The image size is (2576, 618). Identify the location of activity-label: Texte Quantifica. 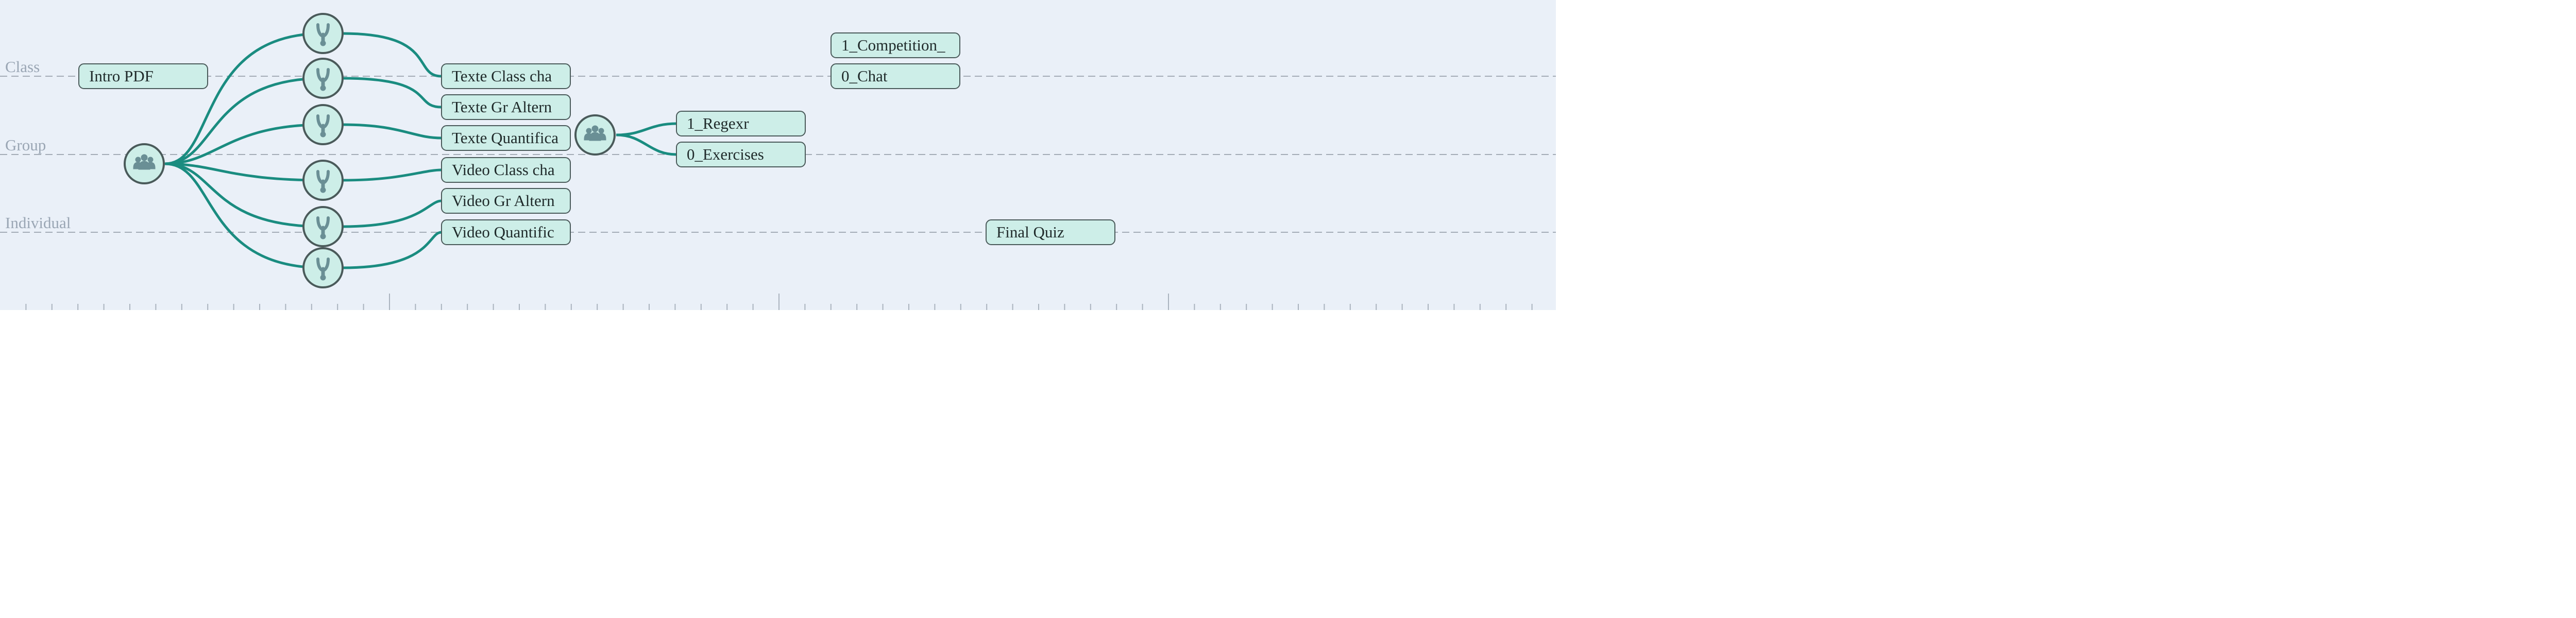
(505, 138).